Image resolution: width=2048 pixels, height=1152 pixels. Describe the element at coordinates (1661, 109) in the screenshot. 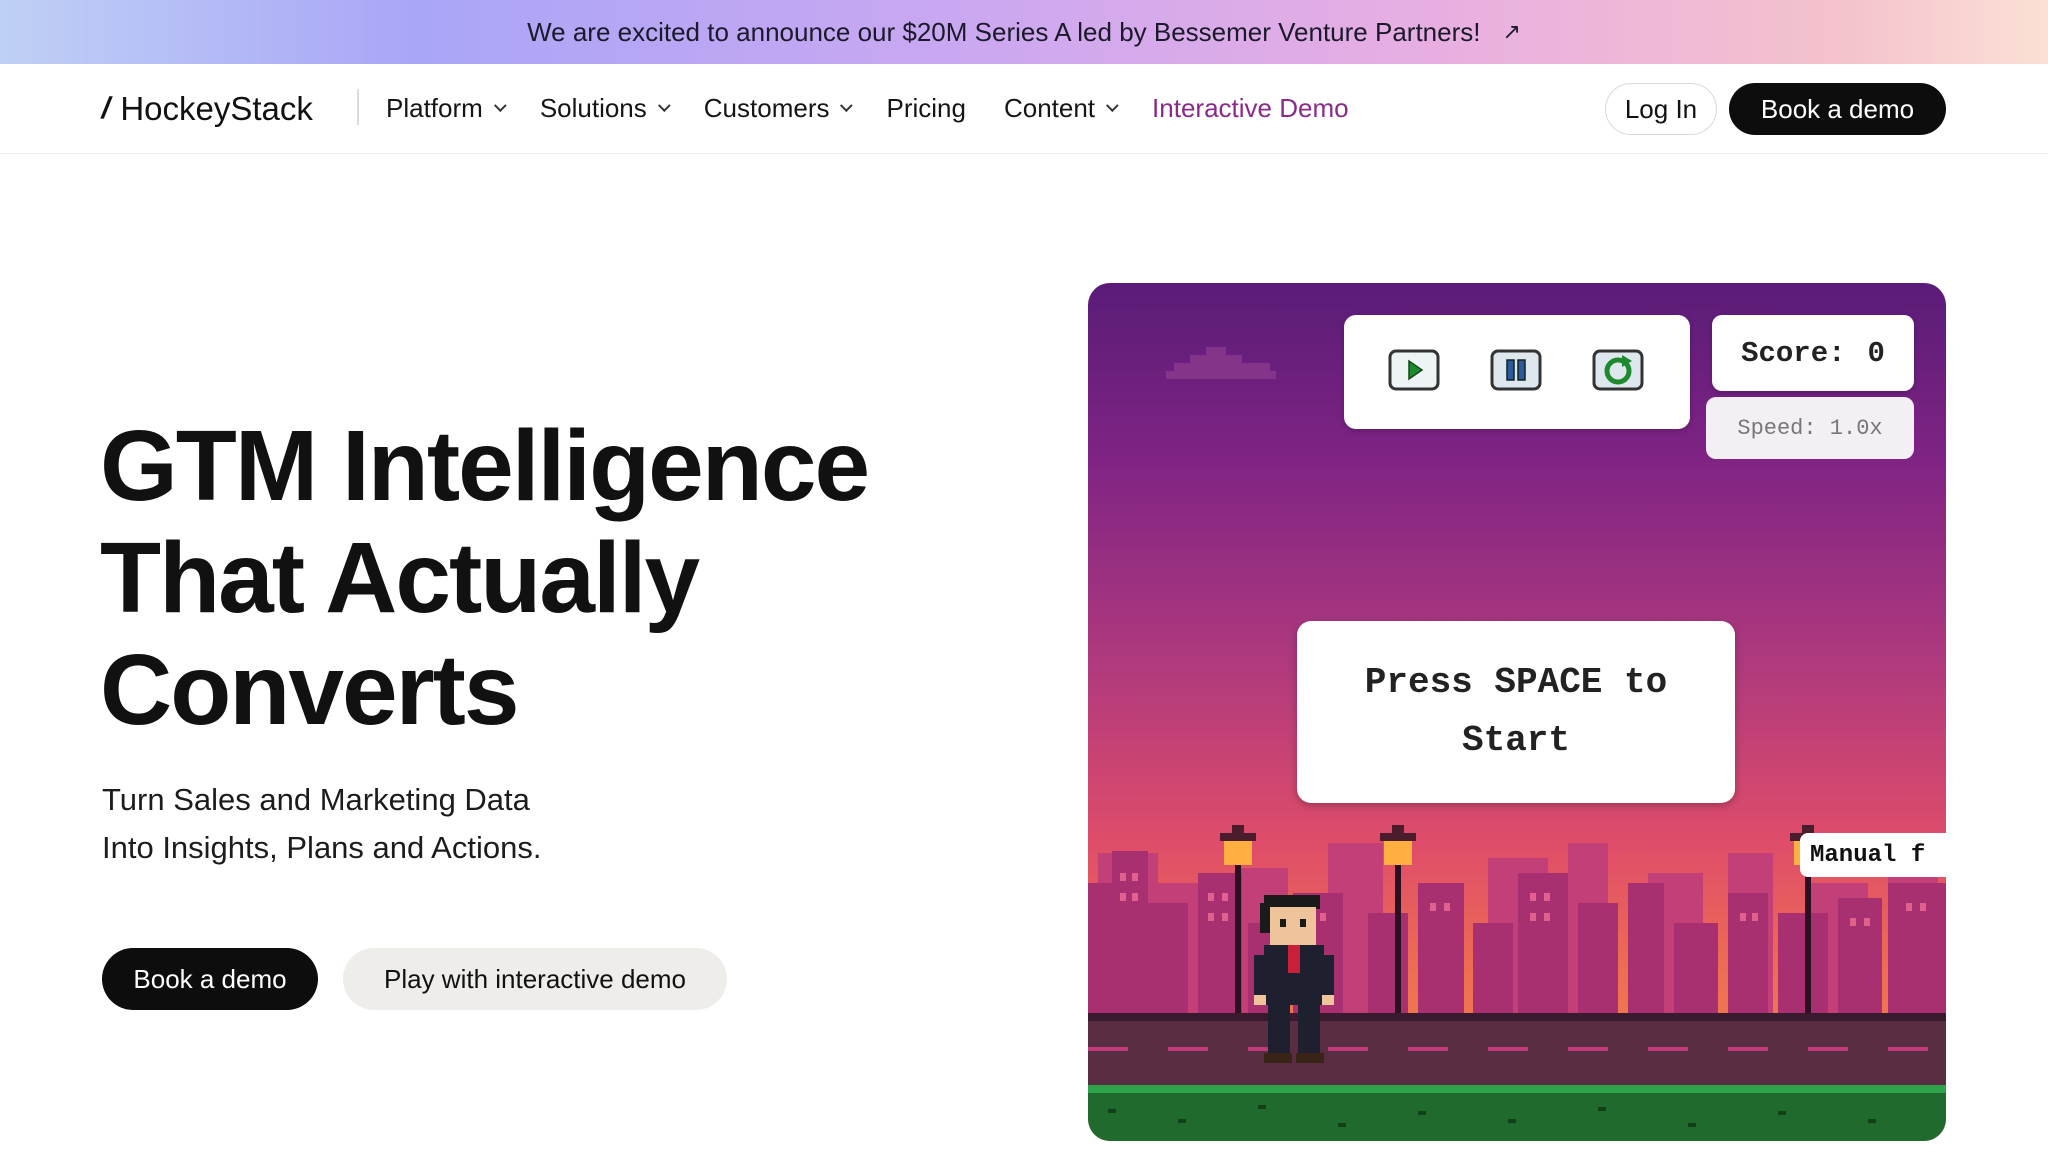

I see `login-button: Log In` at that location.